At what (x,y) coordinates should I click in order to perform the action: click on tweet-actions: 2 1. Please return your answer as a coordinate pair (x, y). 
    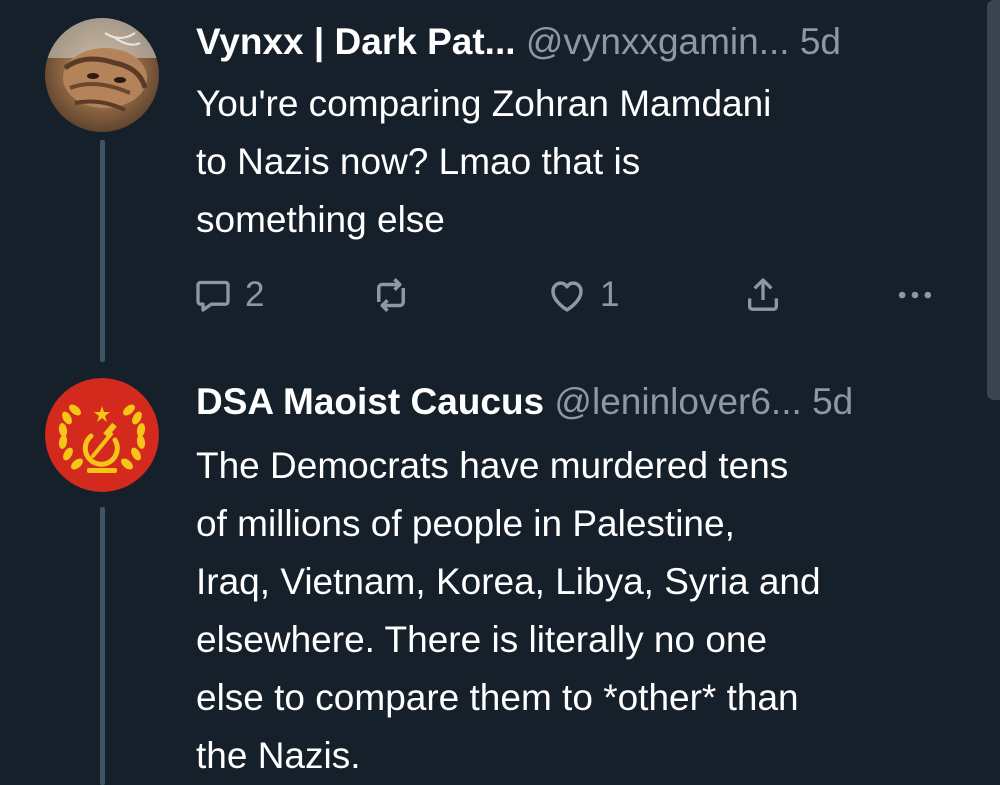
    Looking at the image, I should click on (571, 295).